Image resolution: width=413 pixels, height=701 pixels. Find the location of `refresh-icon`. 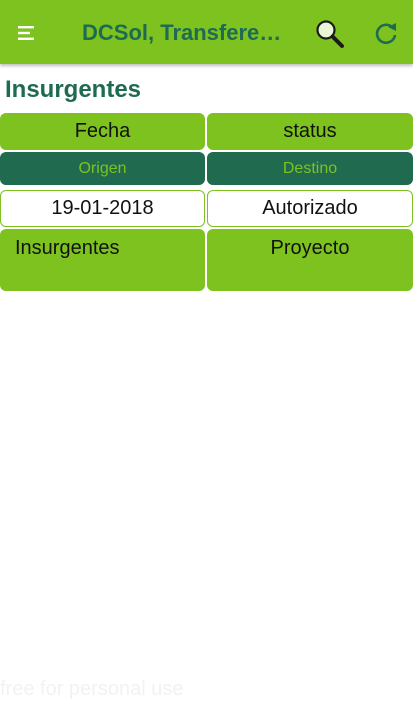

refresh-icon is located at coordinates (386, 34).